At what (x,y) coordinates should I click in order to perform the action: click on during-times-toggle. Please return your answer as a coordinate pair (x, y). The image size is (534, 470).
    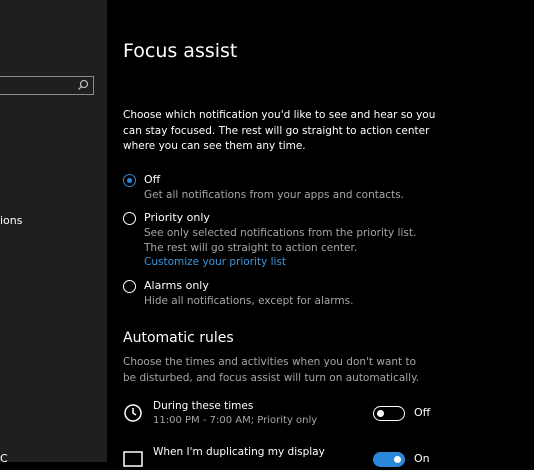
    Looking at the image, I should click on (389, 413).